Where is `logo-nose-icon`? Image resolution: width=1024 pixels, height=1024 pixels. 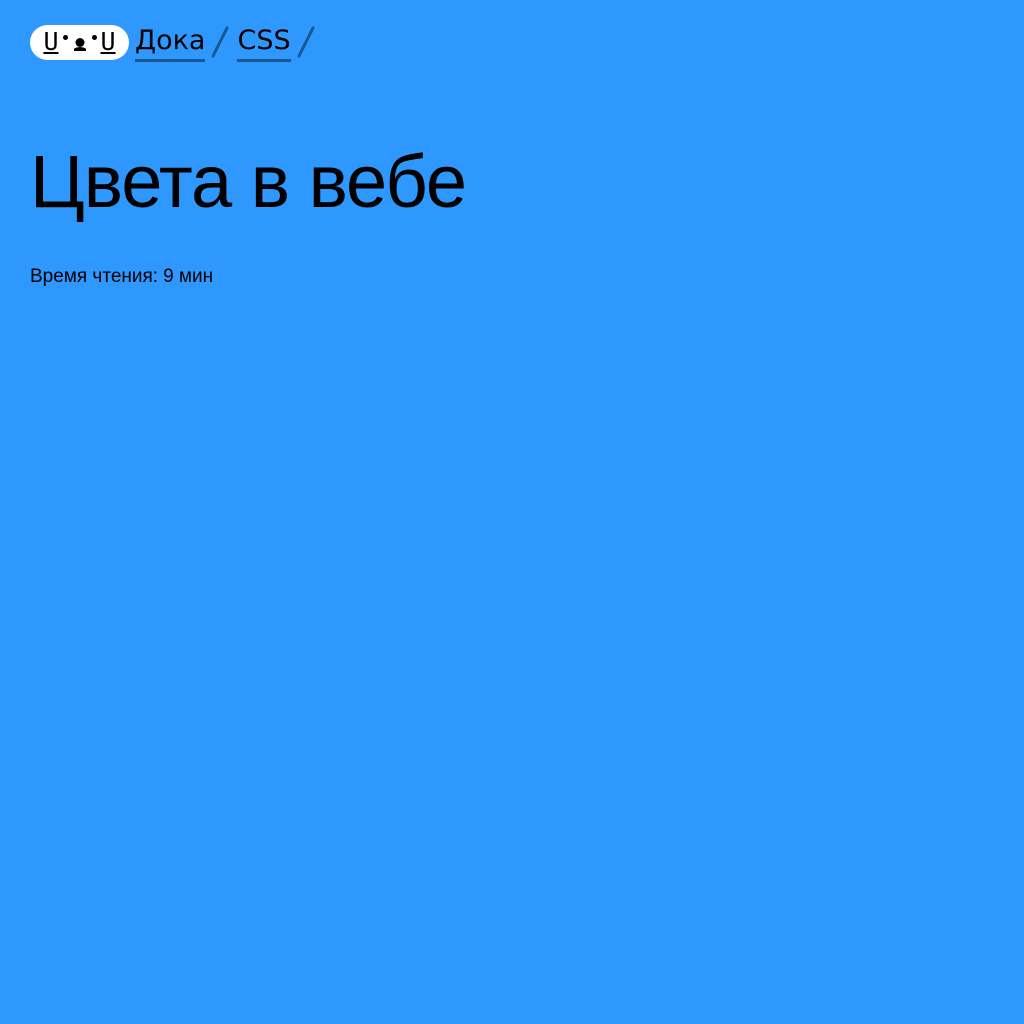
logo-nose-icon is located at coordinates (79, 44).